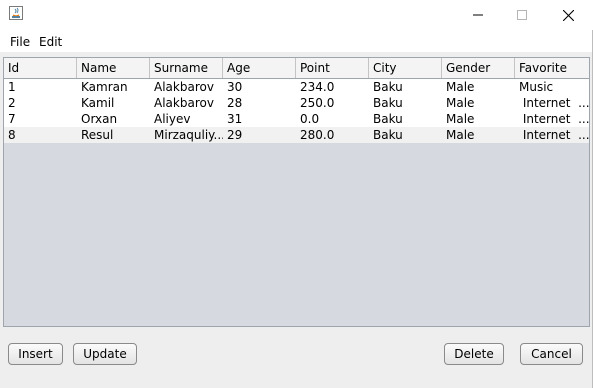 The width and height of the screenshot is (593, 388). What do you see at coordinates (296, 15) in the screenshot?
I see `title-bar` at bounding box center [296, 15].